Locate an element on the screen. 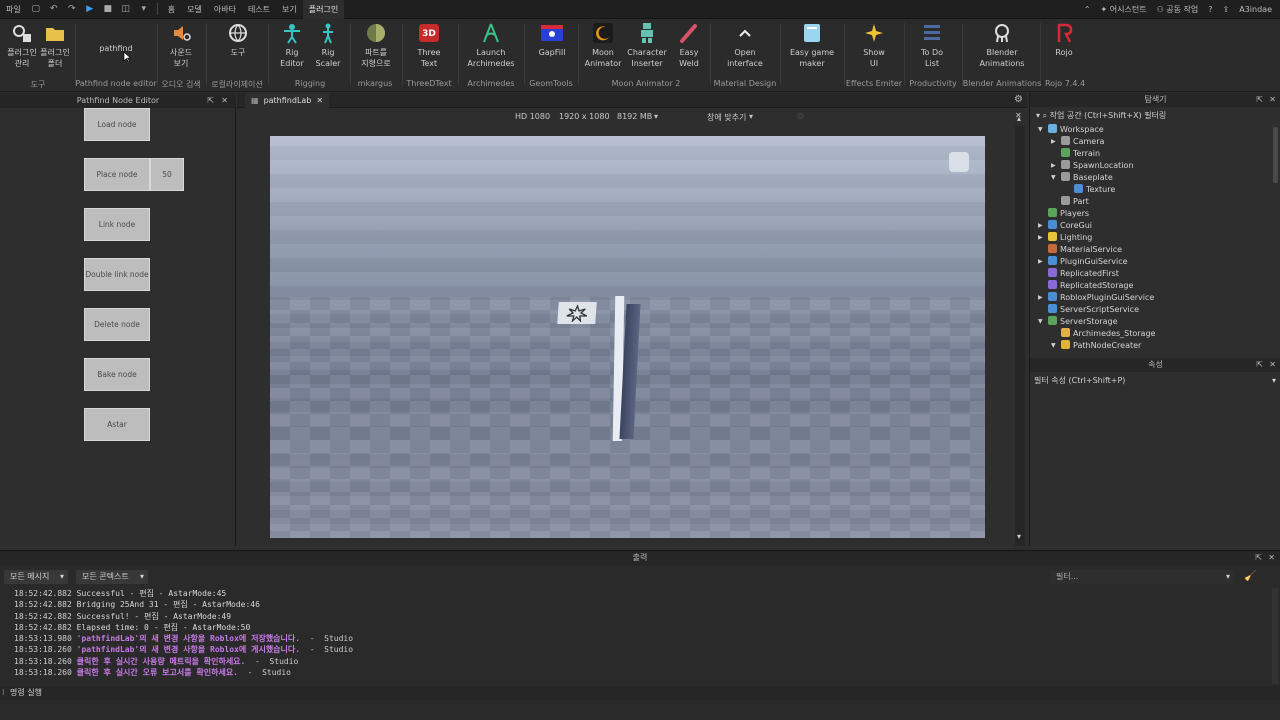 This screenshot has width=1280, height=720. output-filter-input: 필터... ▾ is located at coordinates (1142, 577).